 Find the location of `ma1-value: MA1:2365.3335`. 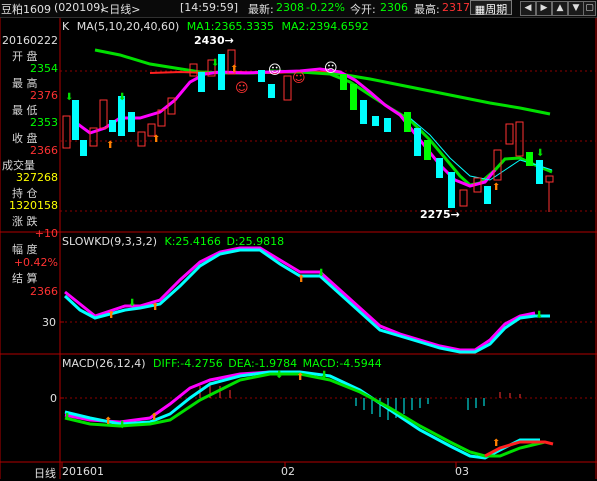

ma1-value: MA1:2365.3335 is located at coordinates (230, 26).